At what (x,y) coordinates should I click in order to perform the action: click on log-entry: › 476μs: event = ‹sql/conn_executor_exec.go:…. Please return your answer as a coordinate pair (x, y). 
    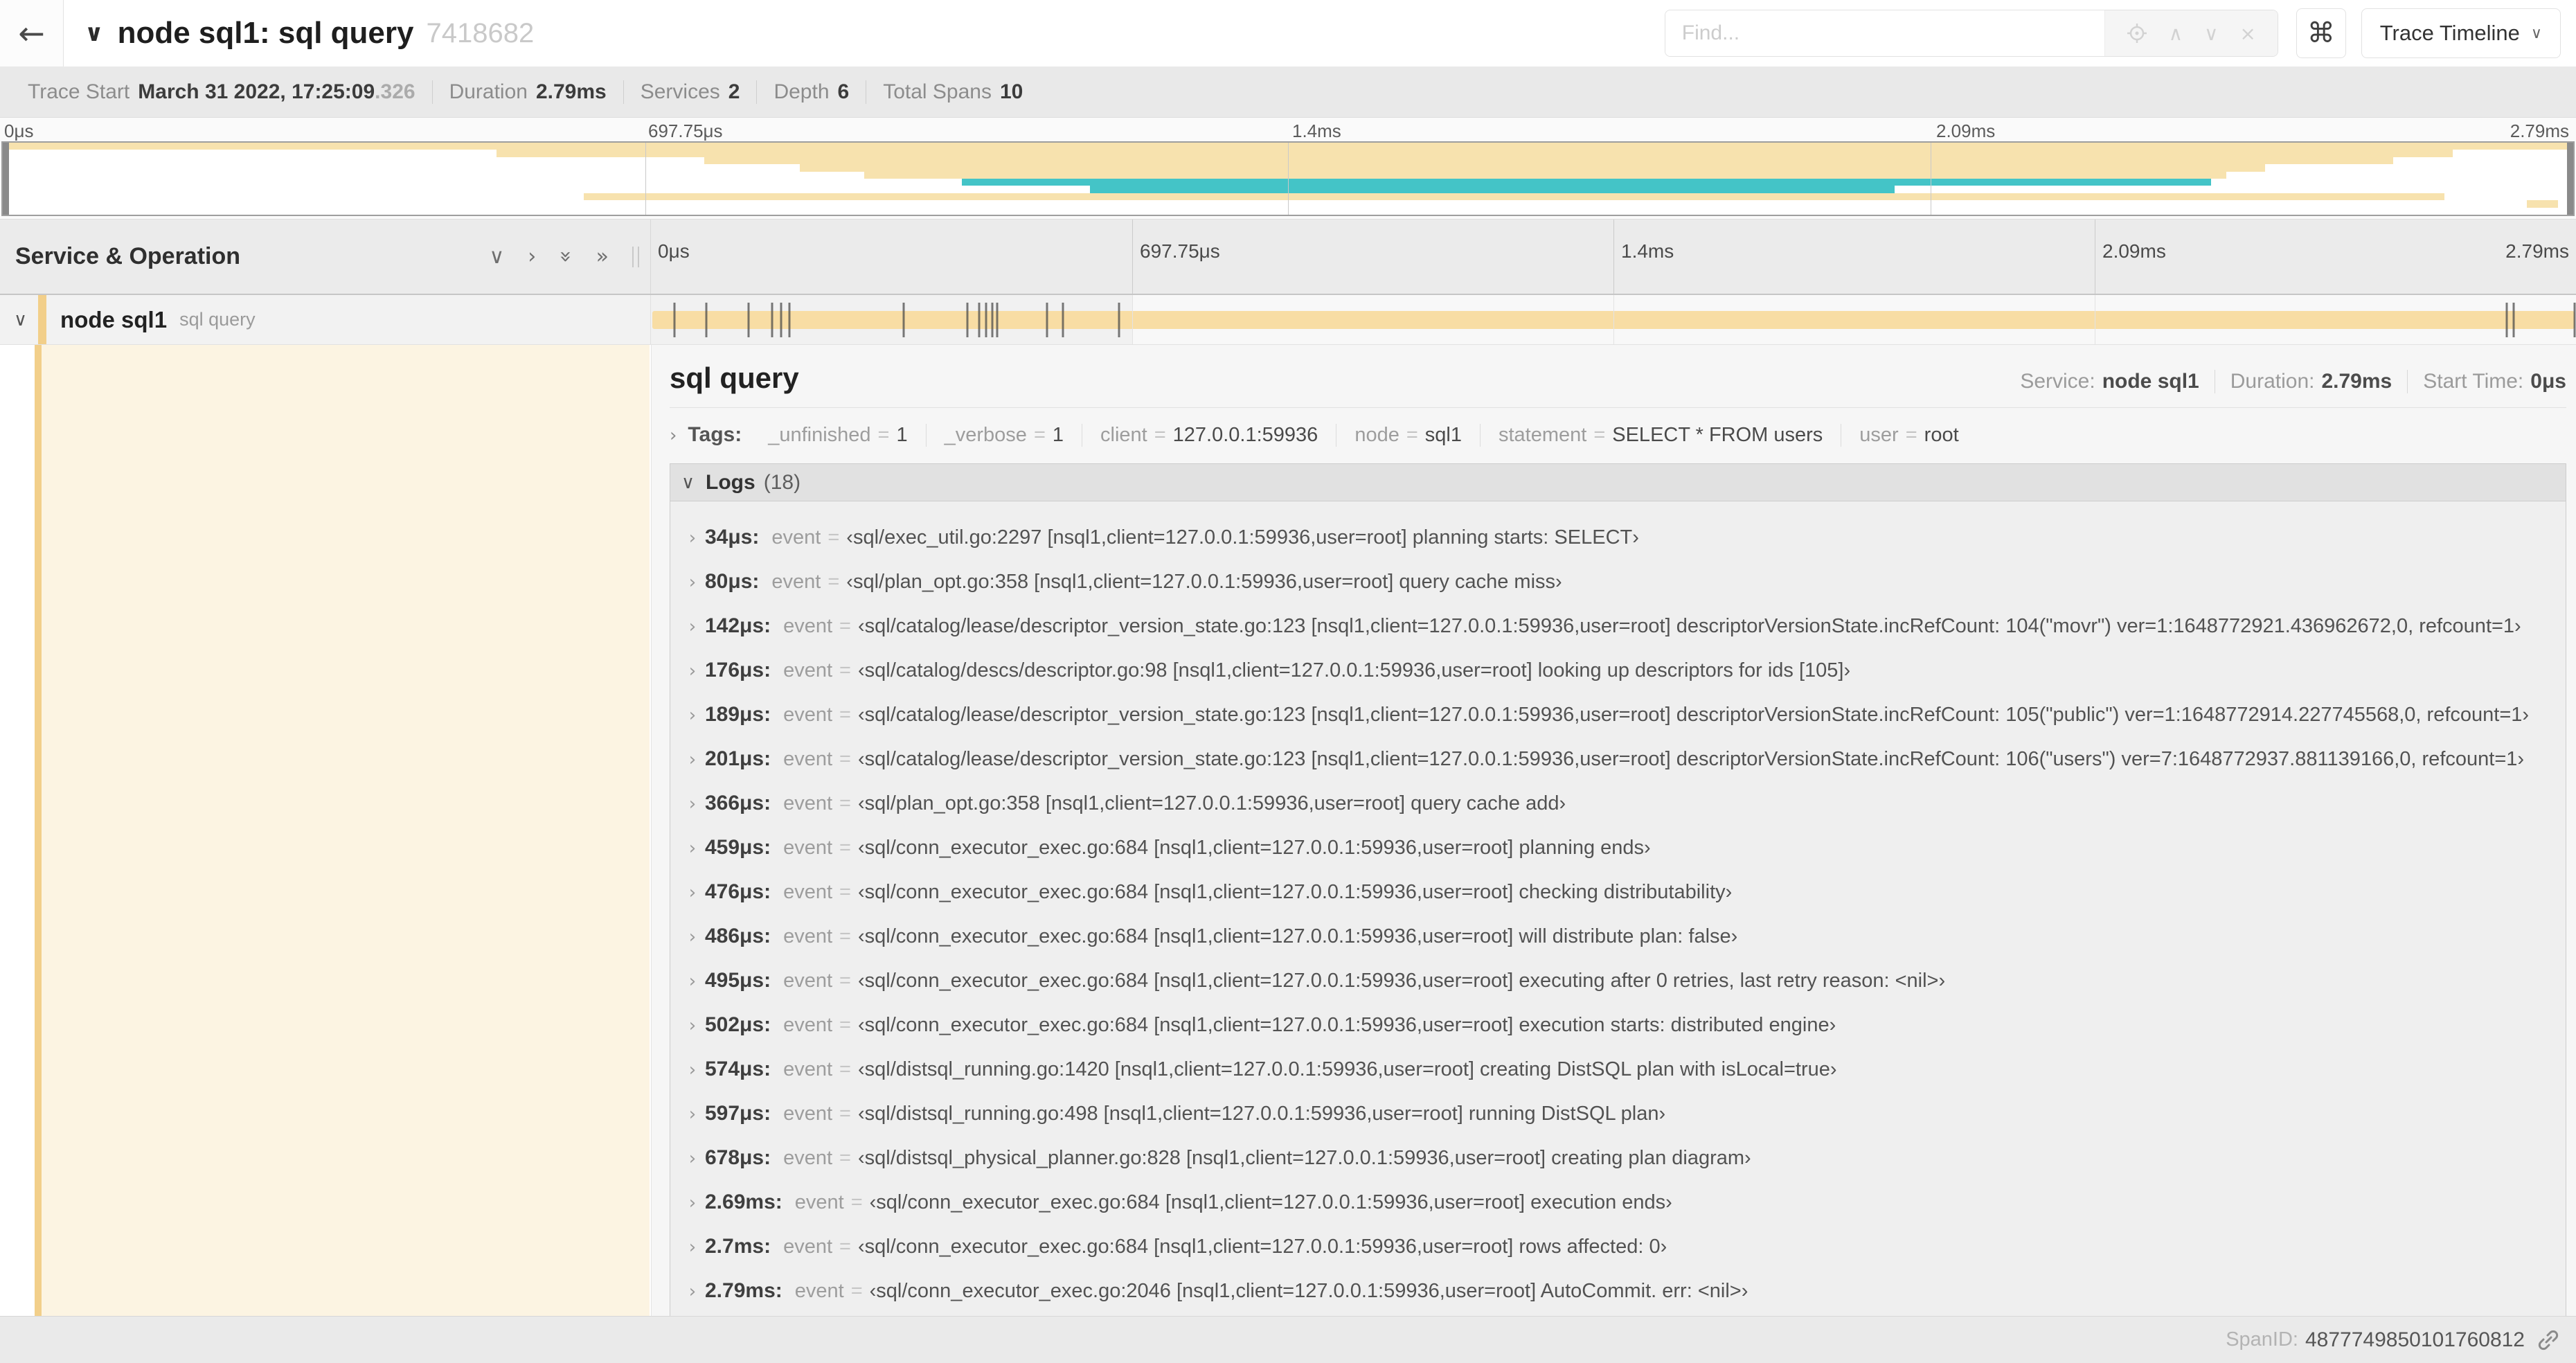
    Looking at the image, I should click on (1623, 892).